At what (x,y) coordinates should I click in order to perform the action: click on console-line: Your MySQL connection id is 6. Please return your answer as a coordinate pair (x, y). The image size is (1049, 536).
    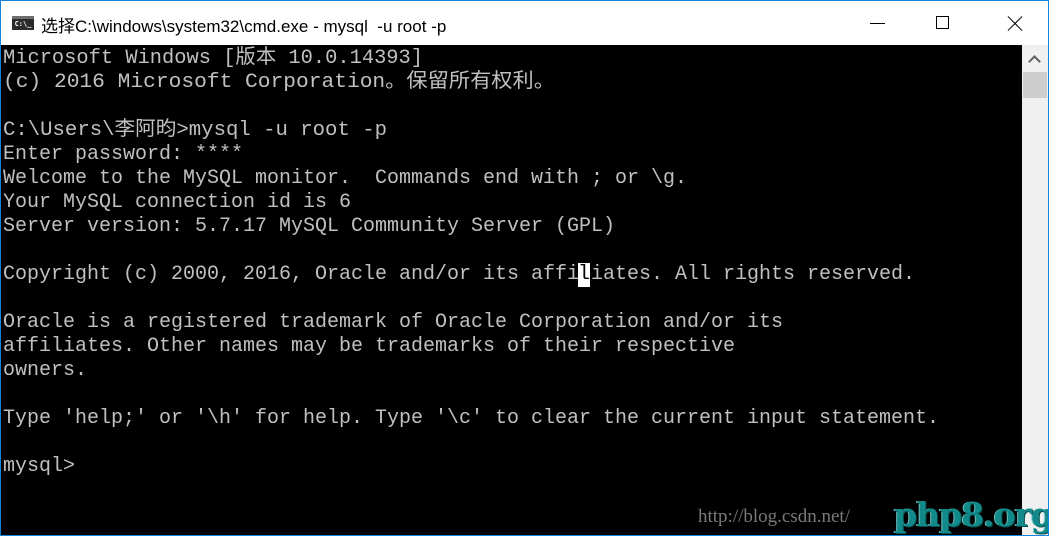
    Looking at the image, I should click on (177, 202).